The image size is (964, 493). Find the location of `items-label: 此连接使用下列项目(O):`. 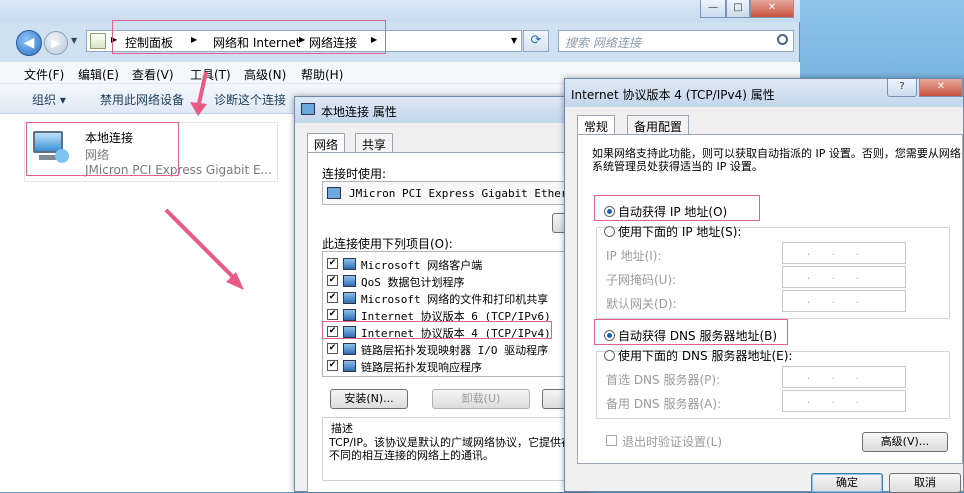

items-label: 此连接使用下列项目(O): is located at coordinates (387, 244).